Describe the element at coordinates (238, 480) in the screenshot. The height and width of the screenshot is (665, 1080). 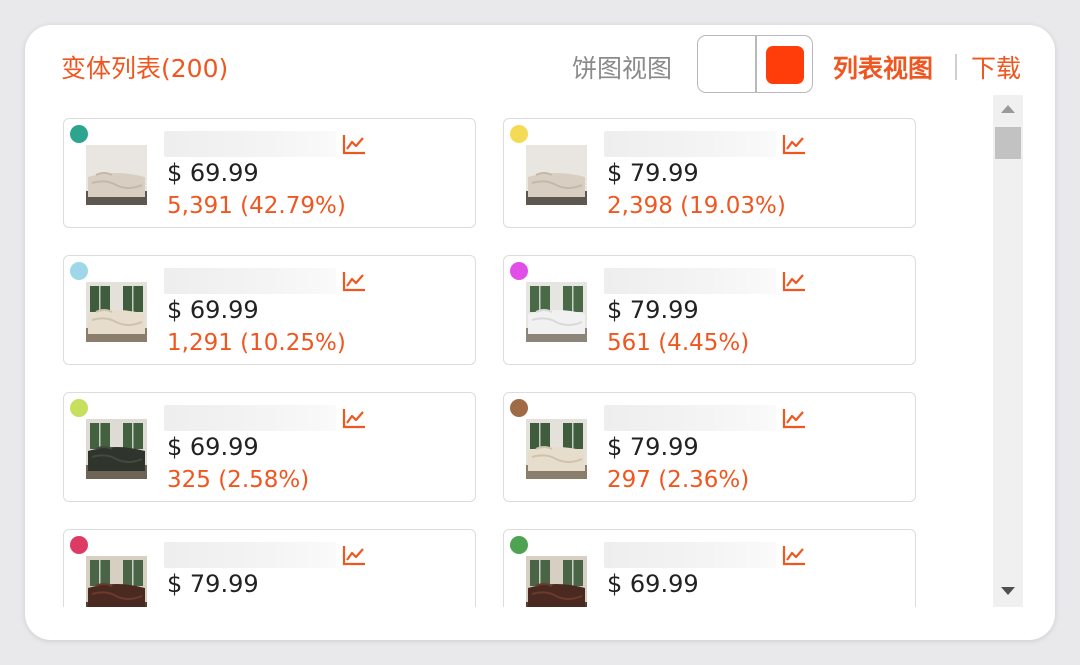
I see `variant-sales: 325 (2.58%)` at that location.